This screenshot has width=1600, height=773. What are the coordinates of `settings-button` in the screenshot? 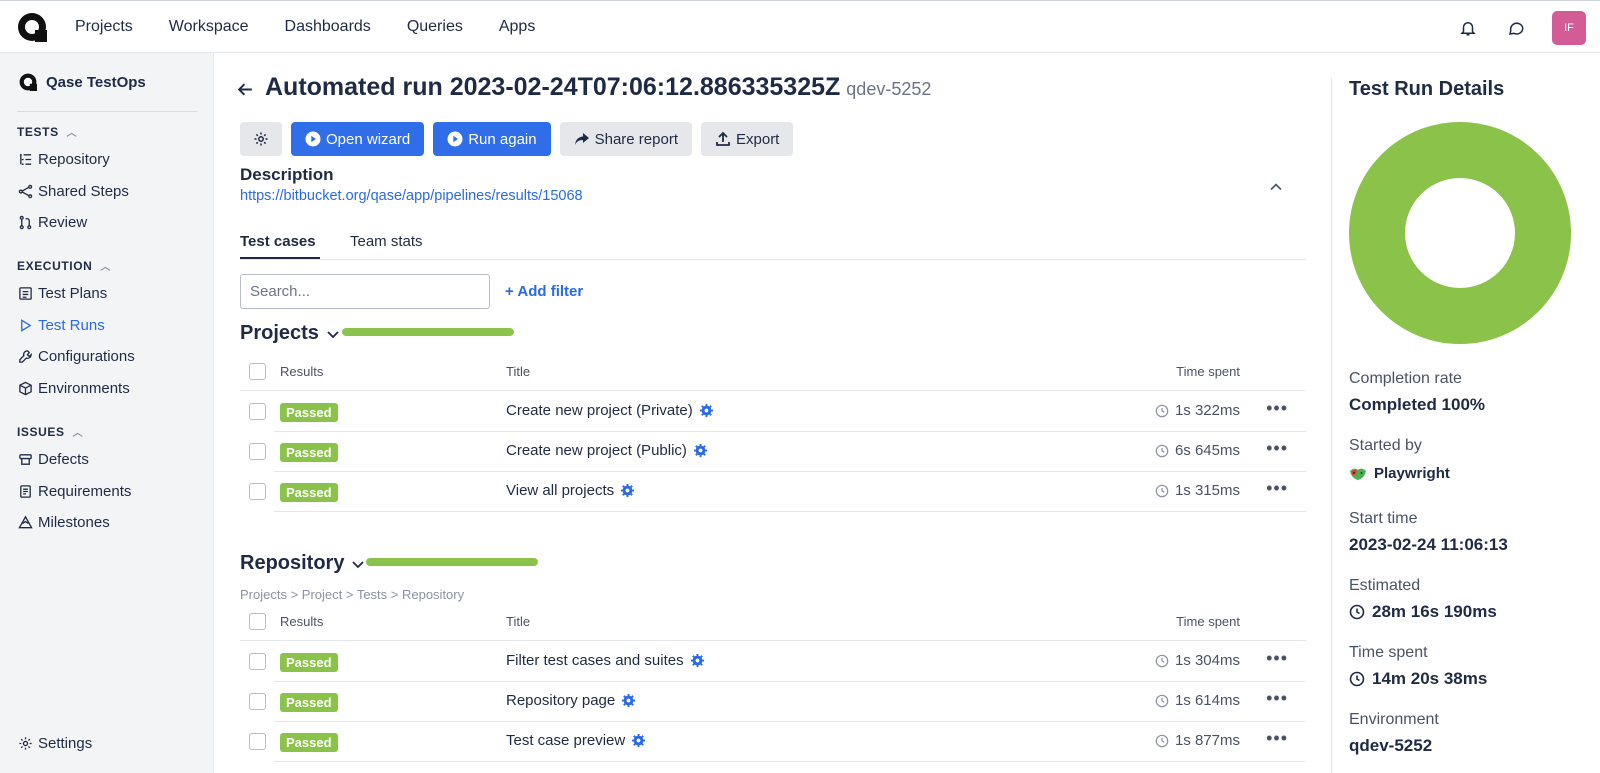 It's located at (261, 139).